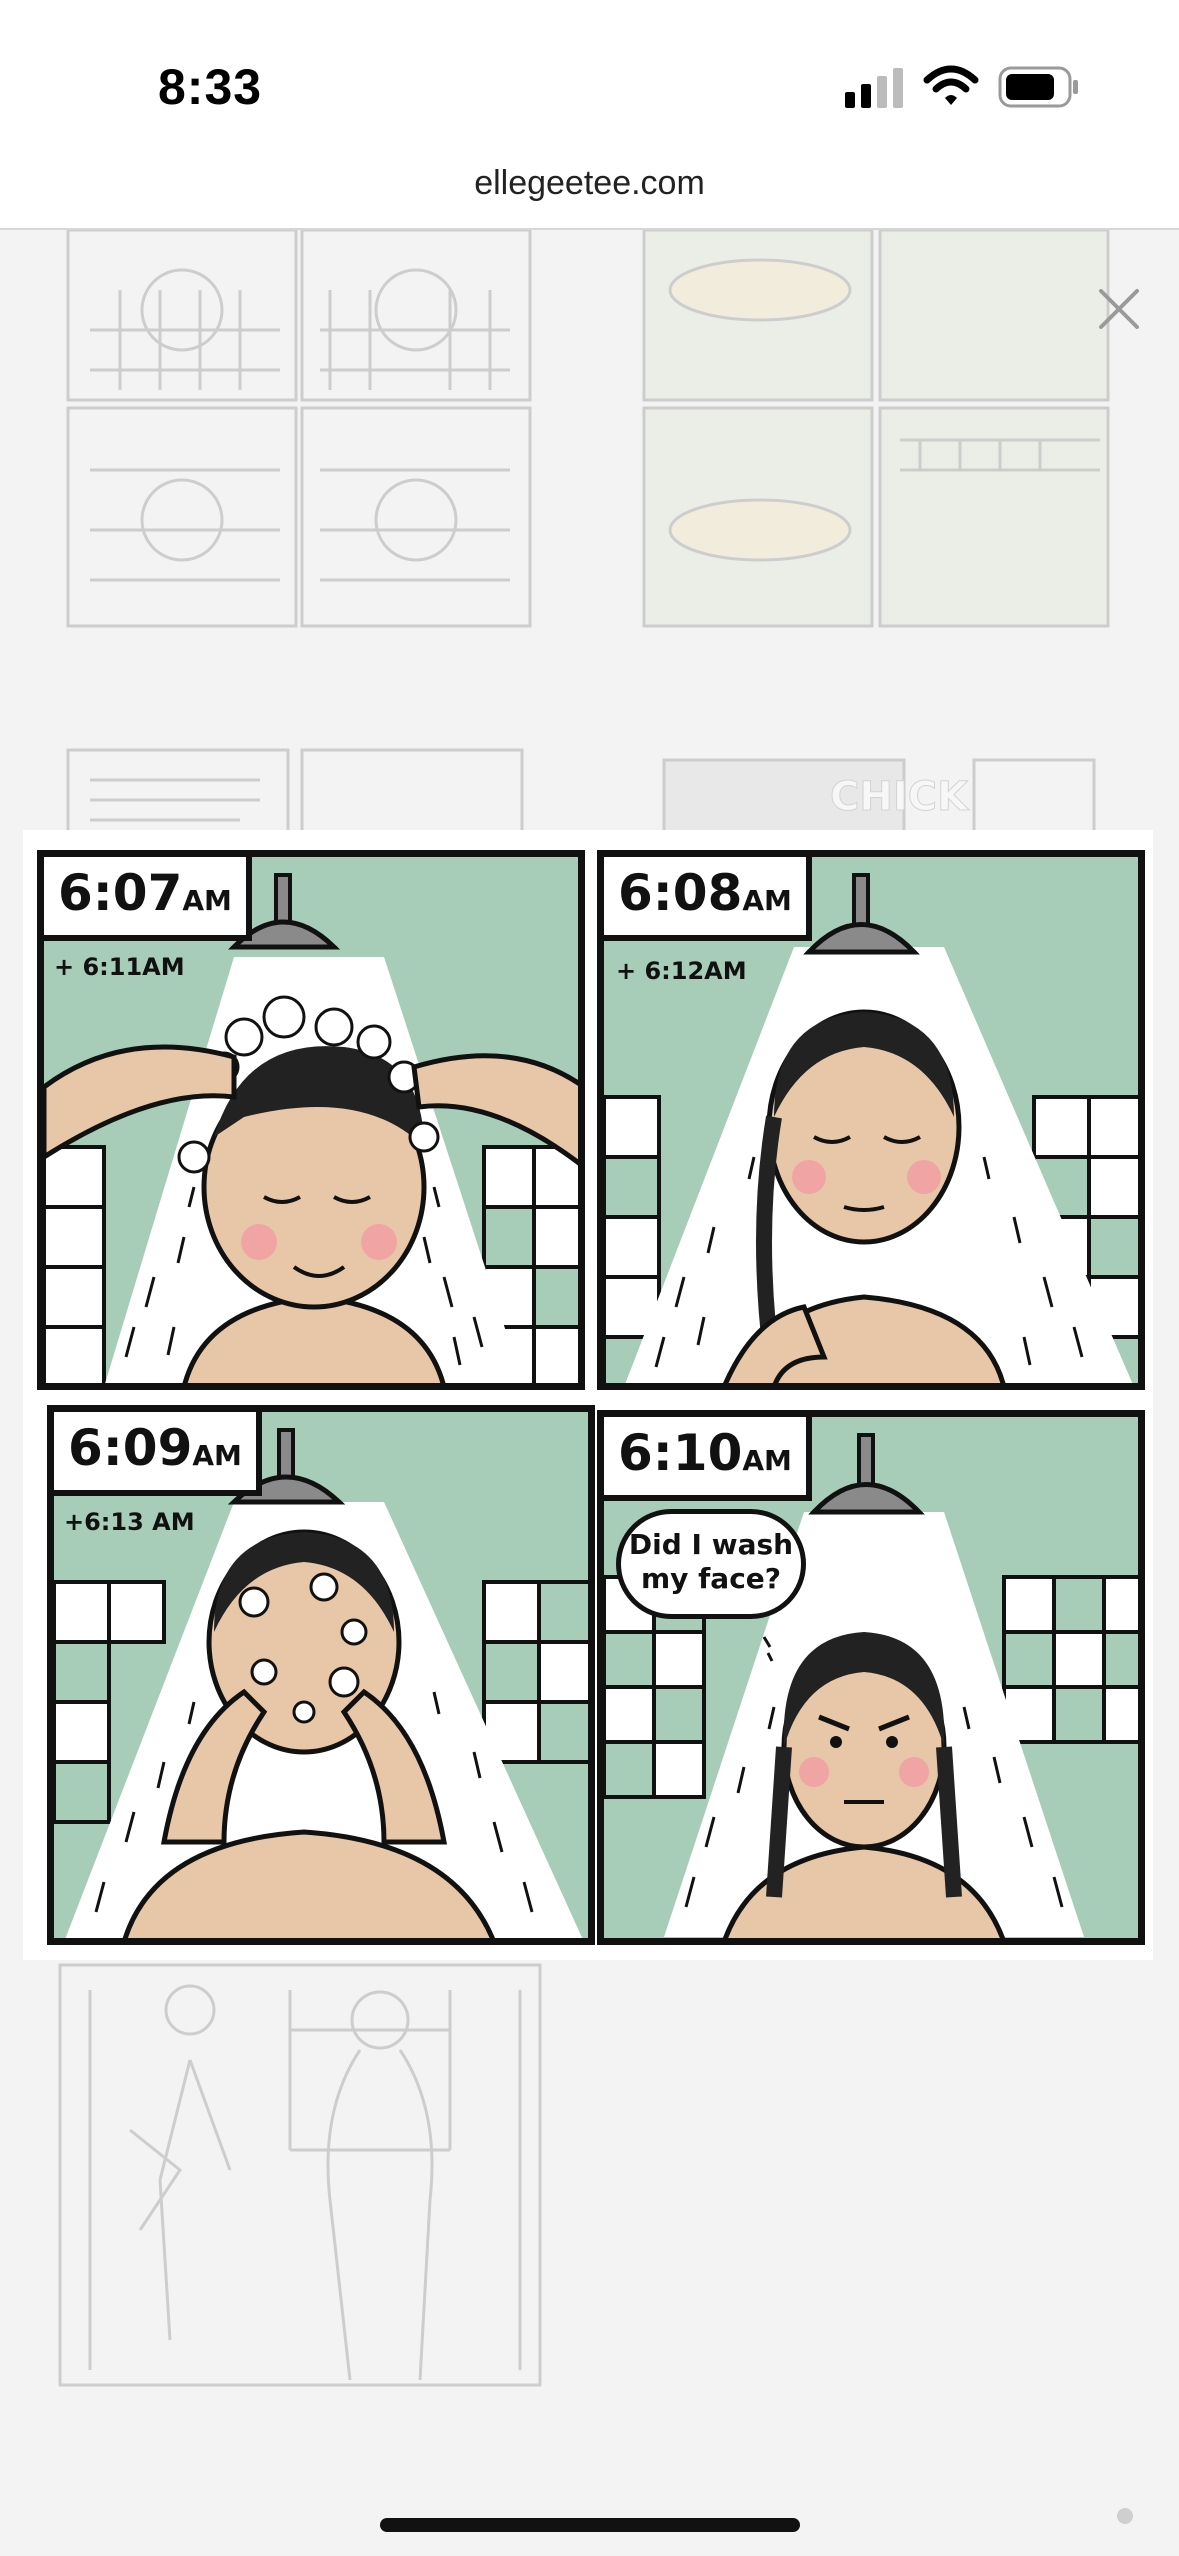  I want to click on url-text: ellegeetee.com, so click(589, 183).